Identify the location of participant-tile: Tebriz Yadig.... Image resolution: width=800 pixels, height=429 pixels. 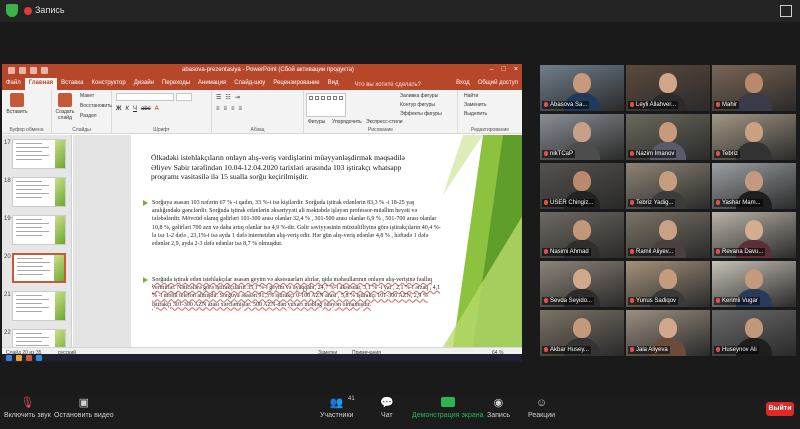
(668, 186).